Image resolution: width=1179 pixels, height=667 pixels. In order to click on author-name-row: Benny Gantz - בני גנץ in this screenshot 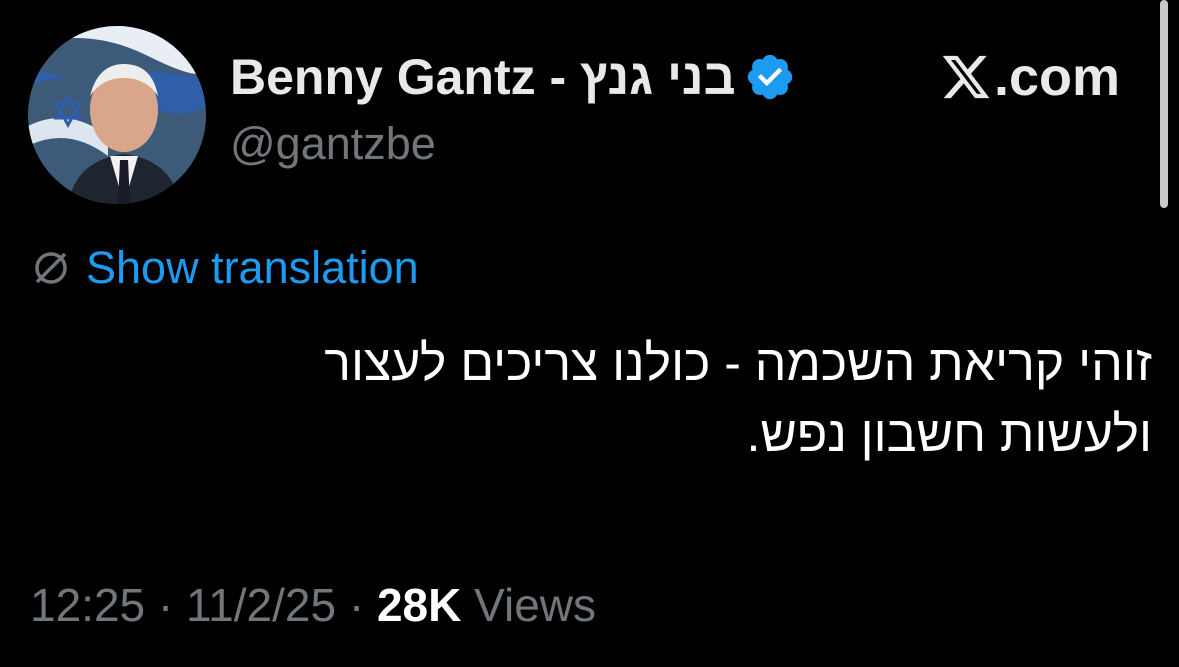, I will do `click(513, 77)`.